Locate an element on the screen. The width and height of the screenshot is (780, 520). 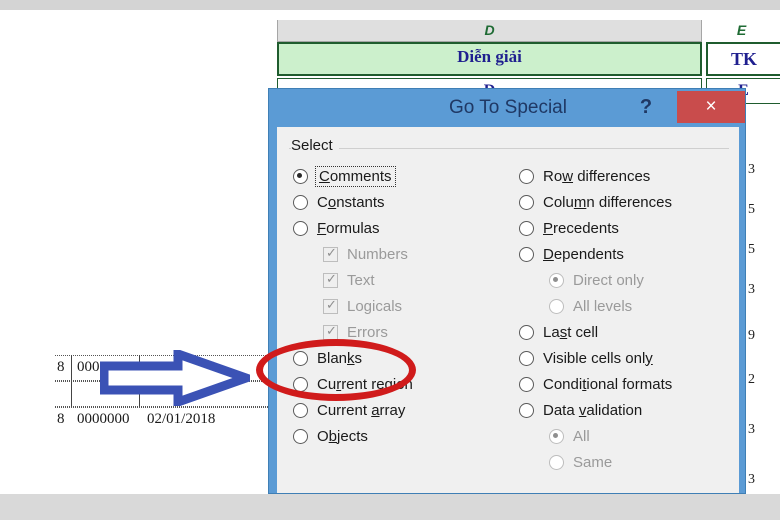
option-numbers: Numbers is located at coordinates (403, 254).